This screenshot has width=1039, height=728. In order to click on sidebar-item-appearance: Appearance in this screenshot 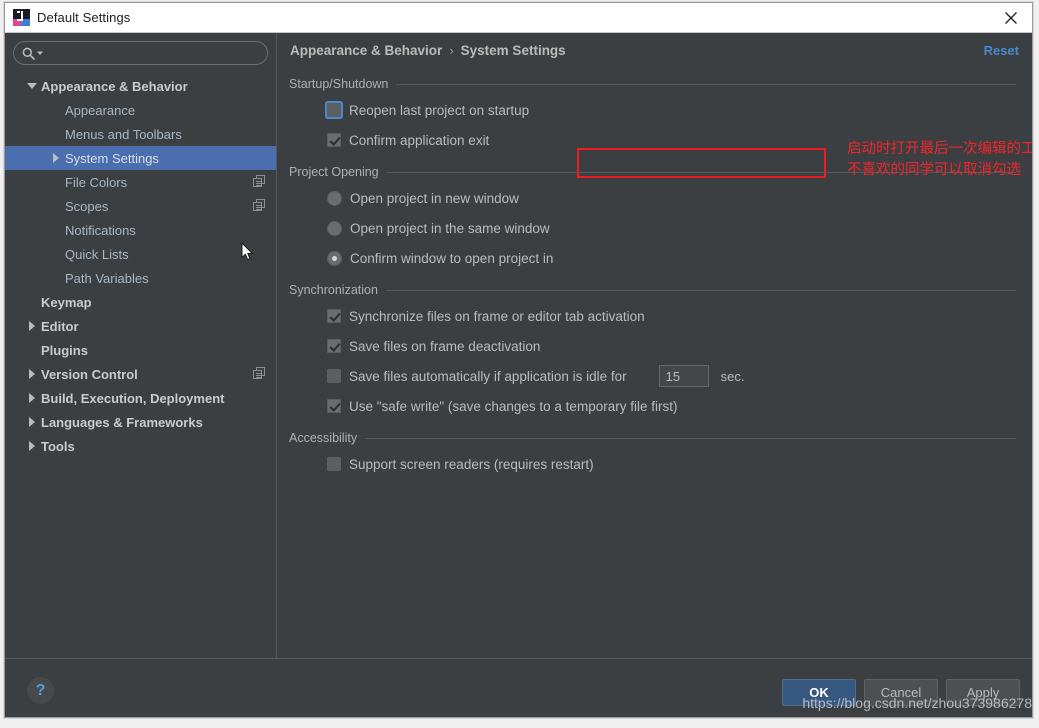, I will do `click(140, 110)`.